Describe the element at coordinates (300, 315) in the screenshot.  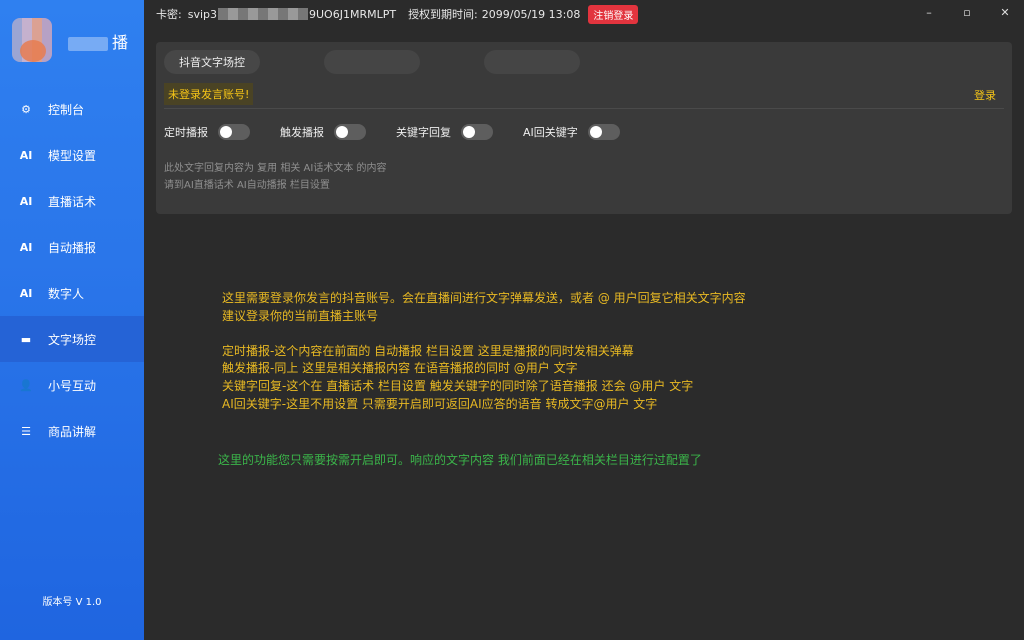
I see `instruction-line: 建议登录你的当前直播主账号` at that location.